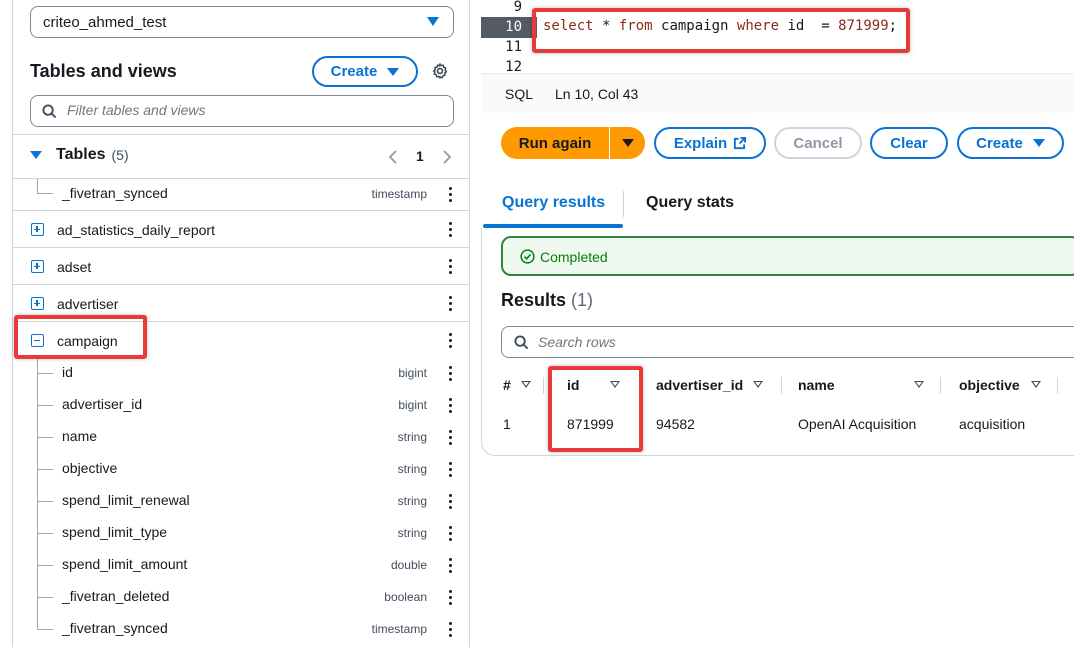 This screenshot has height=647, width=1074. Describe the element at coordinates (992, 424) in the screenshot. I see `table-cell: acquisition` at that location.